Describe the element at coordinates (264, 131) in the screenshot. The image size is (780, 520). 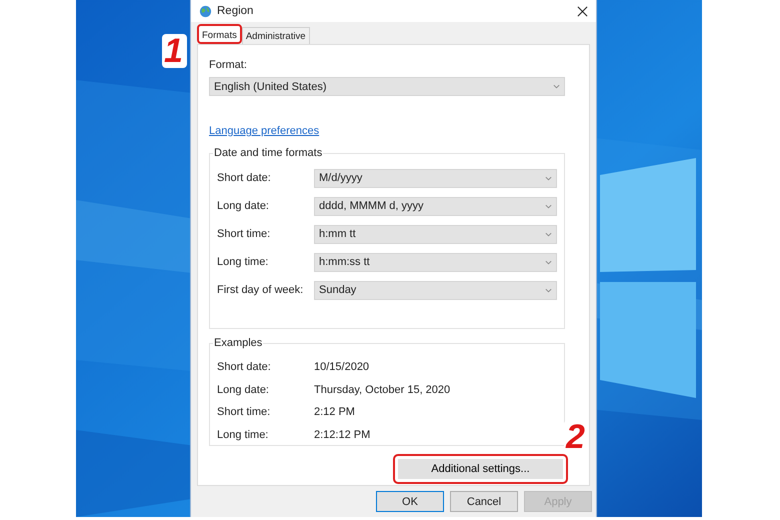
I see `language-preferences-link: Language preferences` at that location.